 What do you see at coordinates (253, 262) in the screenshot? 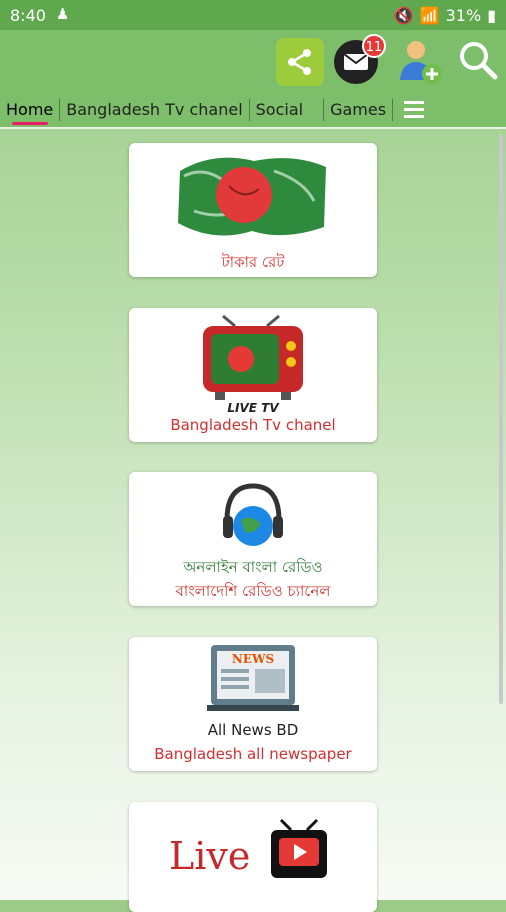
I see `card-label: টাকার রেট` at bounding box center [253, 262].